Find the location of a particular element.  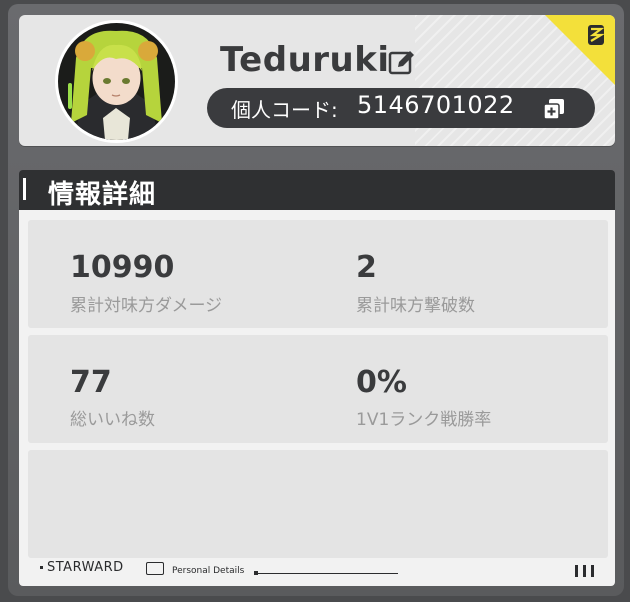

footer-line is located at coordinates (327, 573).